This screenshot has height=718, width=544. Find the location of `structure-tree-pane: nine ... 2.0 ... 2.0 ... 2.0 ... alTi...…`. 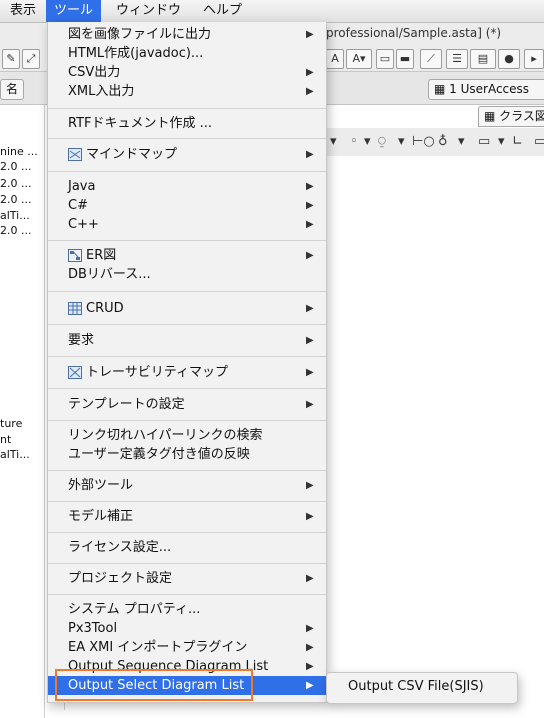

structure-tree-pane: nine ... 2.0 ... 2.0 ... 2.0 ... alTi...… is located at coordinates (22, 411).